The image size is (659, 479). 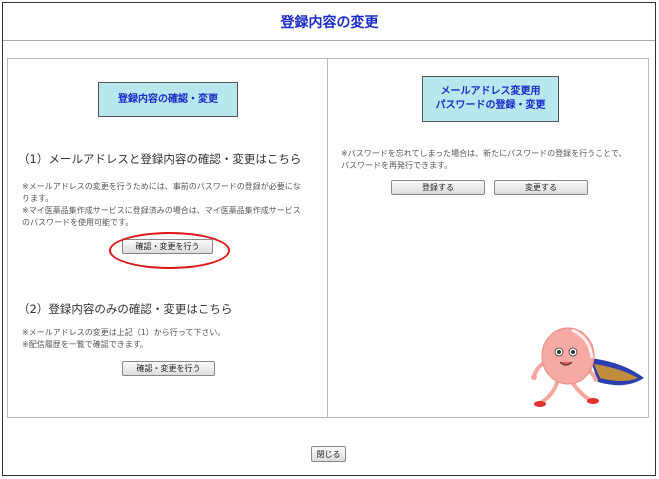 What do you see at coordinates (160, 159) in the screenshot?
I see `section1-heading: （1）メールアドレスと登録内容の確認・変更はこちら` at bounding box center [160, 159].